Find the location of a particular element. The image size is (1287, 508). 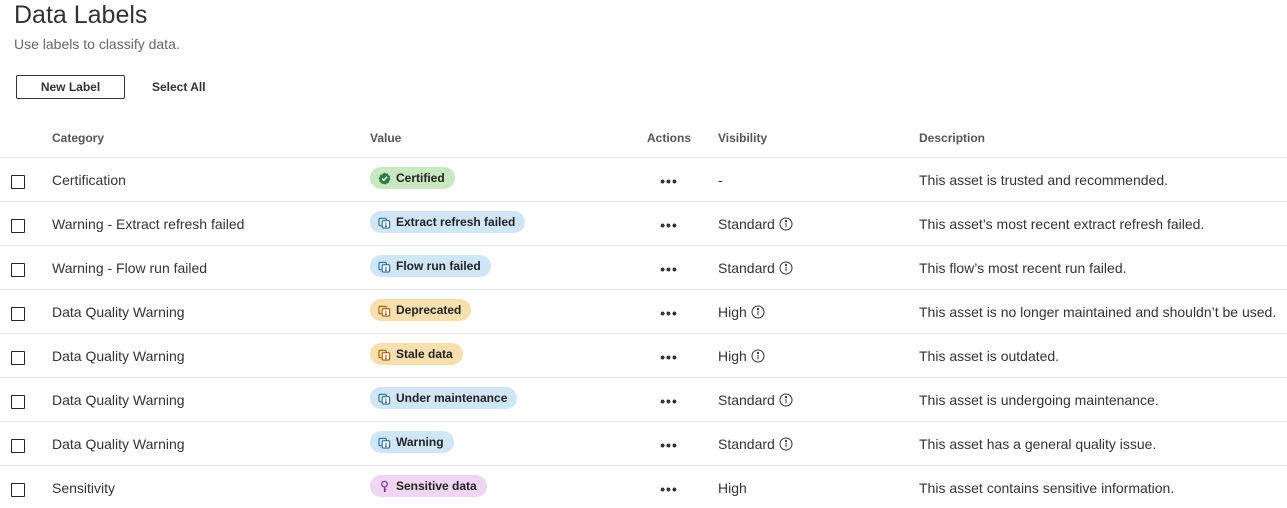

new-label-button: New Label is located at coordinates (70, 87).